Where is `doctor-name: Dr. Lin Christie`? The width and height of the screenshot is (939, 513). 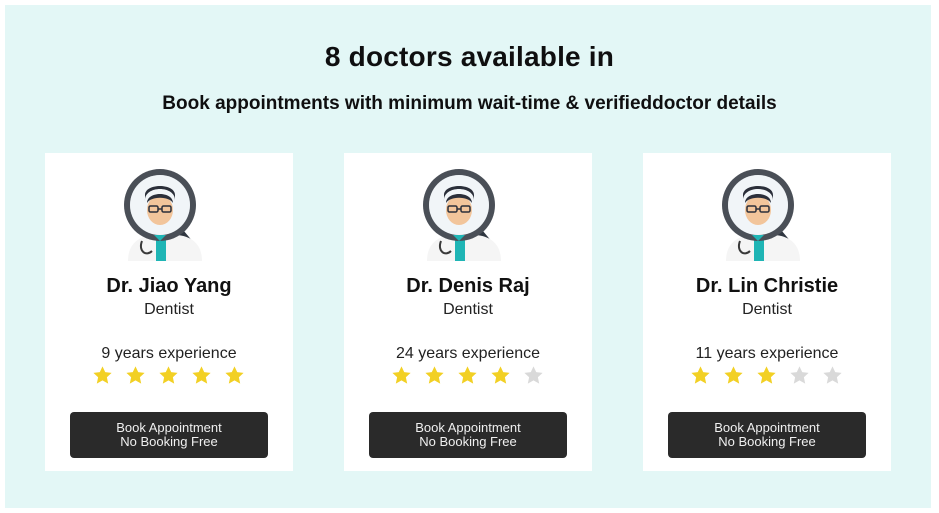
doctor-name: Dr. Lin Christie is located at coordinates (767, 286).